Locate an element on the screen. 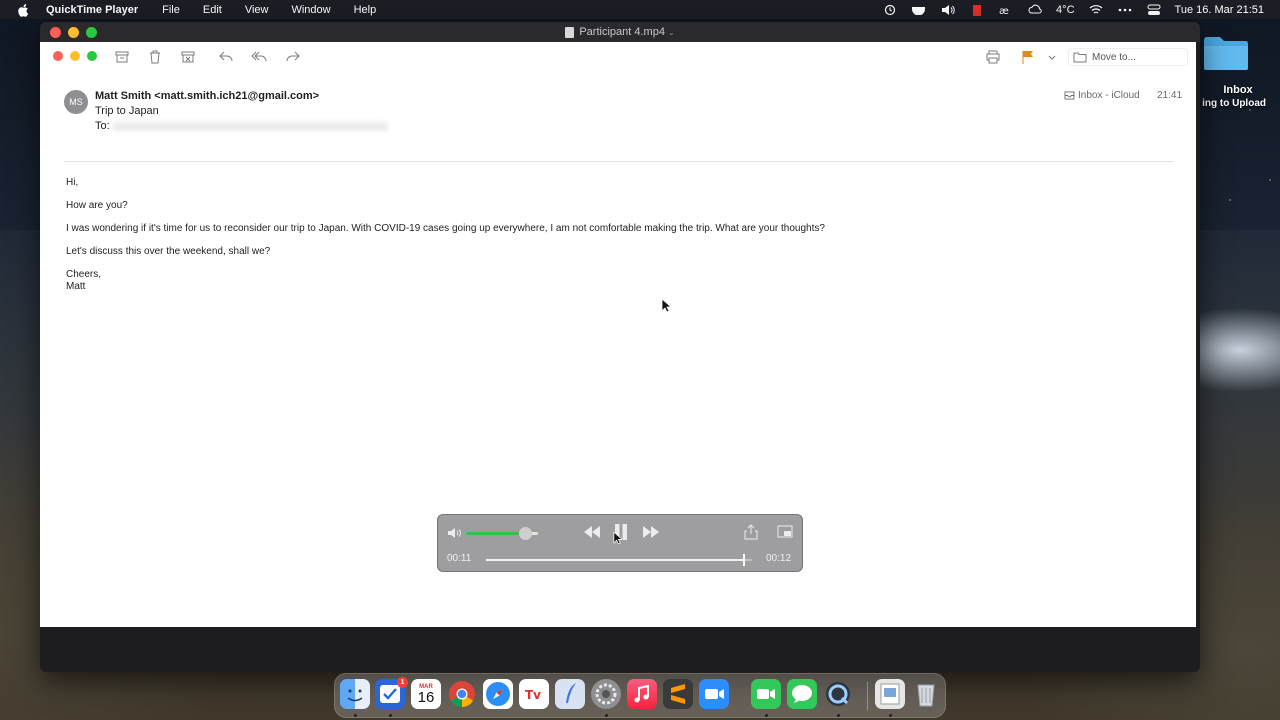 The image size is (1280, 720). control-center-icon is located at coordinates (1154, 10).